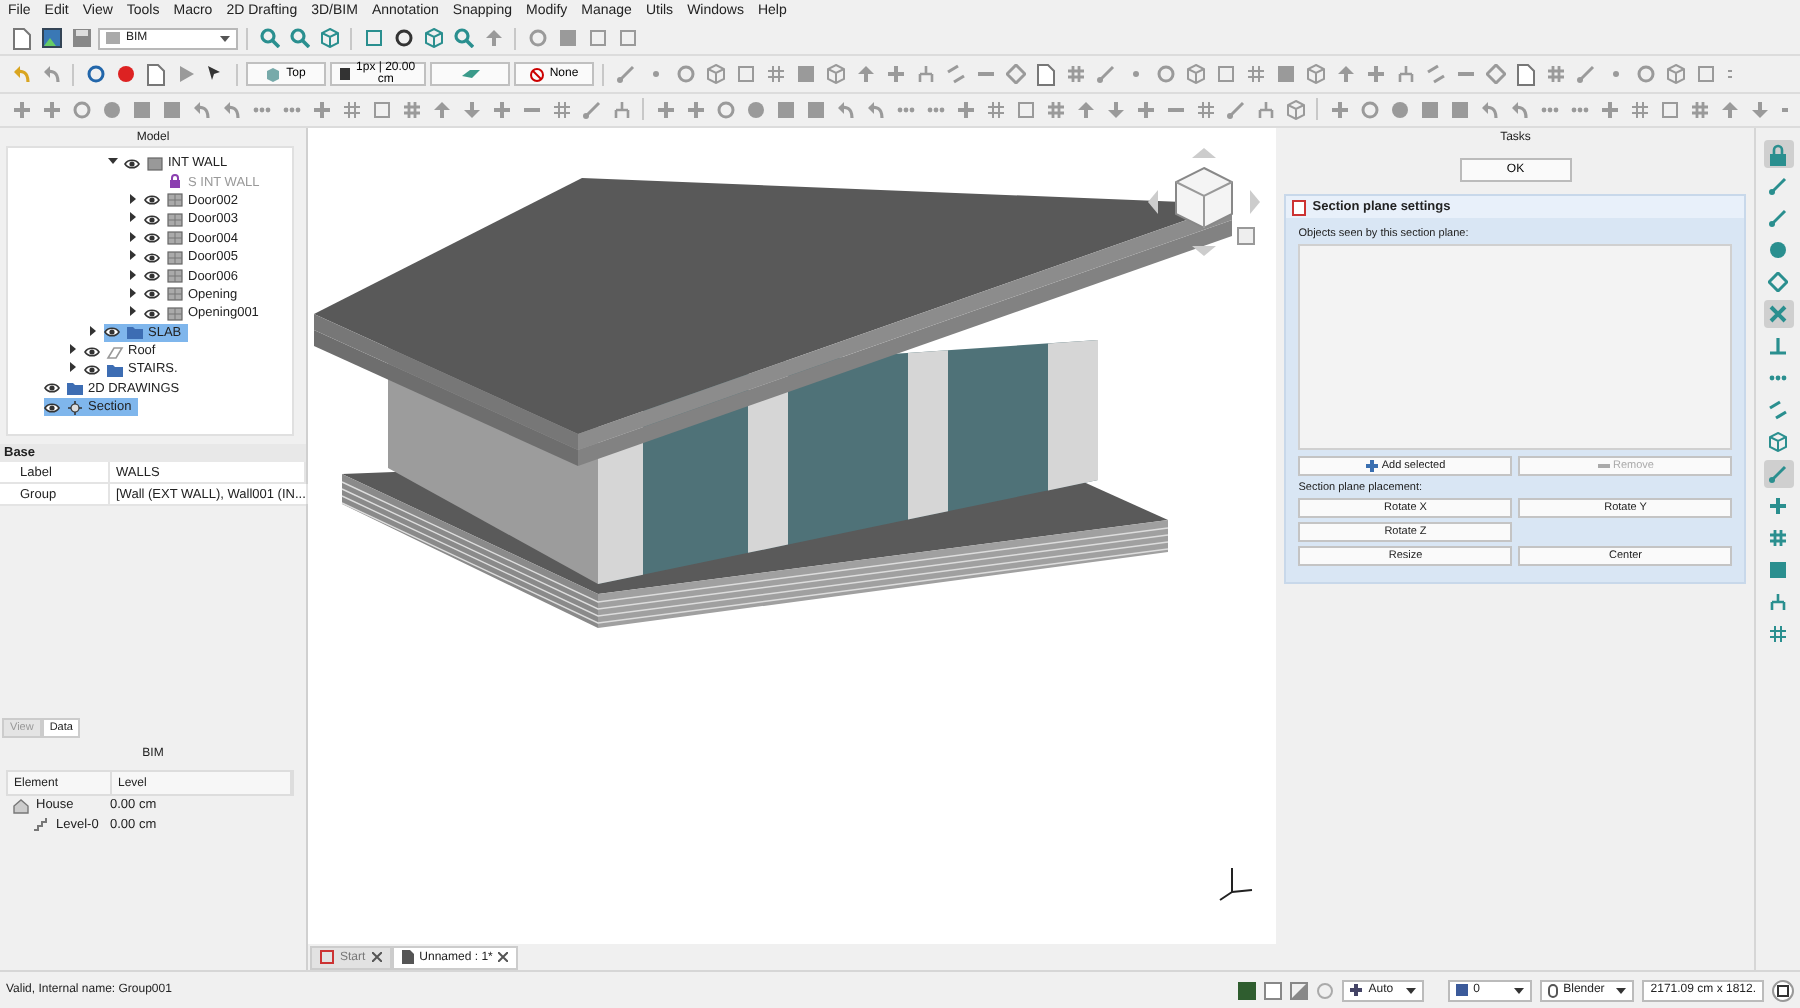  What do you see at coordinates (1603, 466) in the screenshot?
I see `minus-icon` at bounding box center [1603, 466].